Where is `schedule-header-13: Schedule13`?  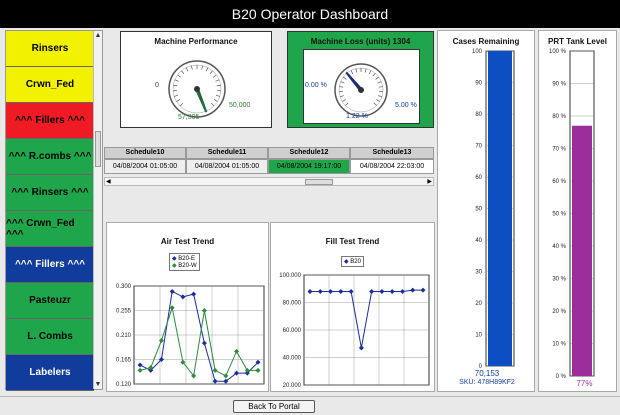 schedule-header-13: Schedule13 is located at coordinates (392, 153).